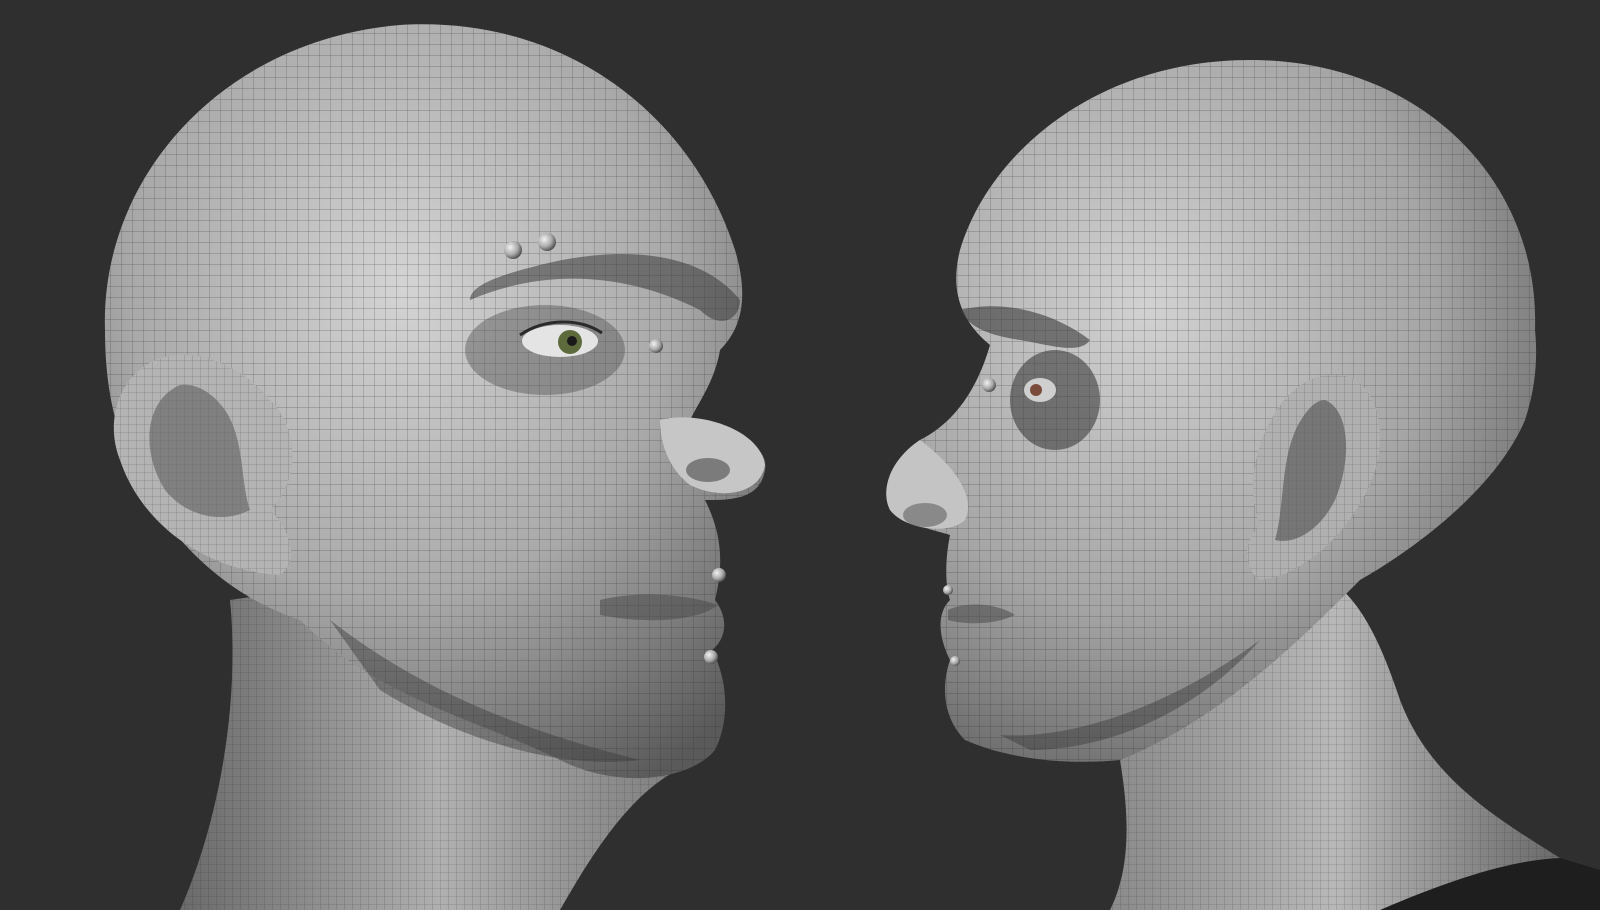 Image resolution: width=1600 pixels, height=910 pixels. Describe the element at coordinates (711, 657) in the screenshot. I see `left-head-lip-piercing-lower` at that location.